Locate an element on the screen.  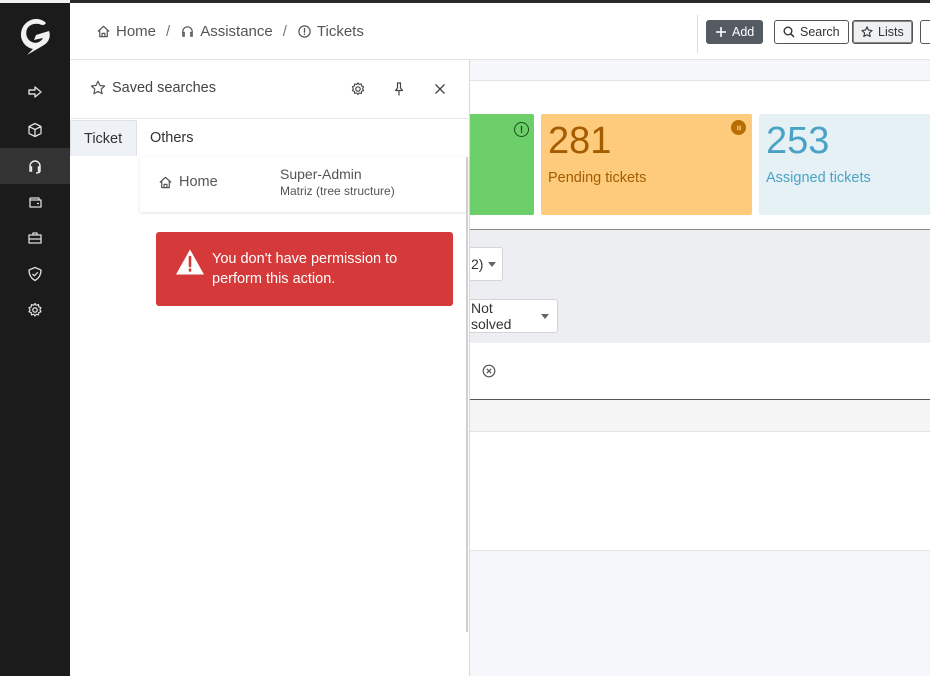
lists-button: Lists is located at coordinates (882, 32).